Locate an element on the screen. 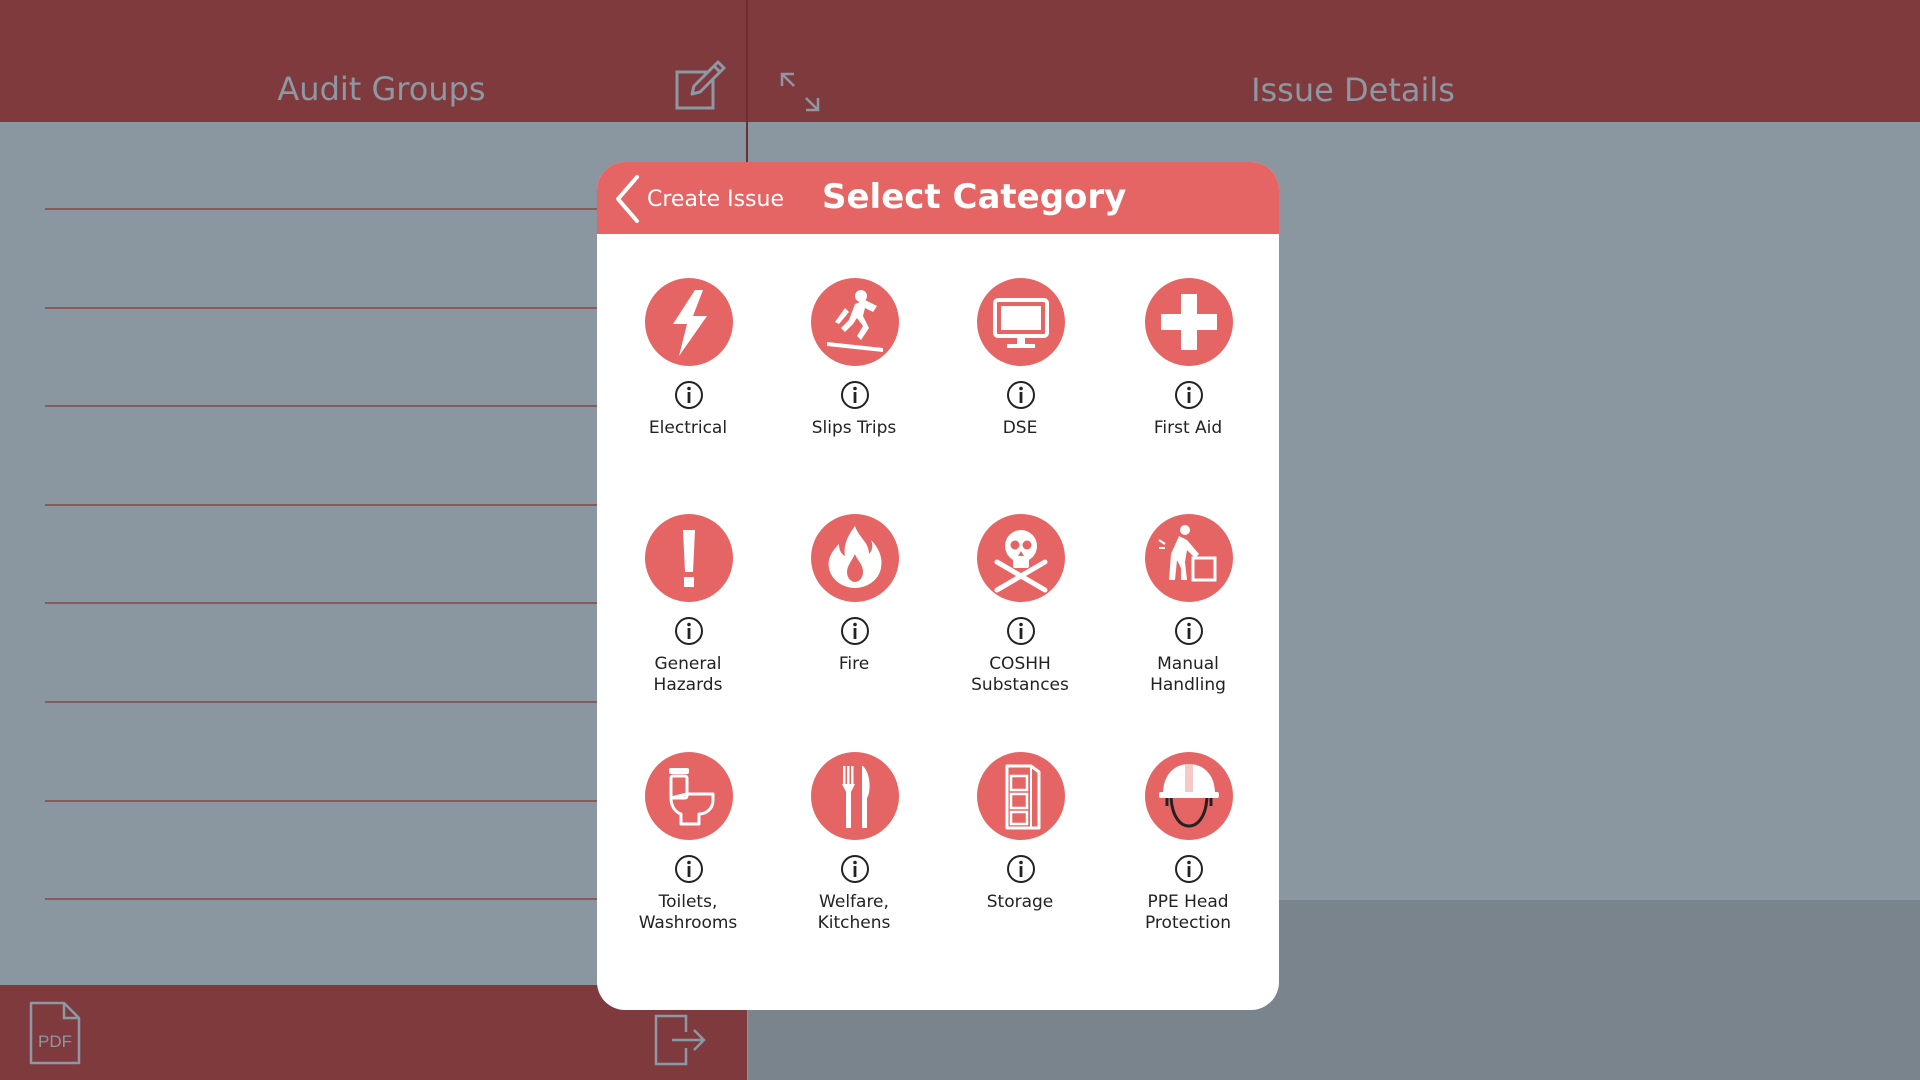  category-label: General Hazards is located at coordinates (688, 674).